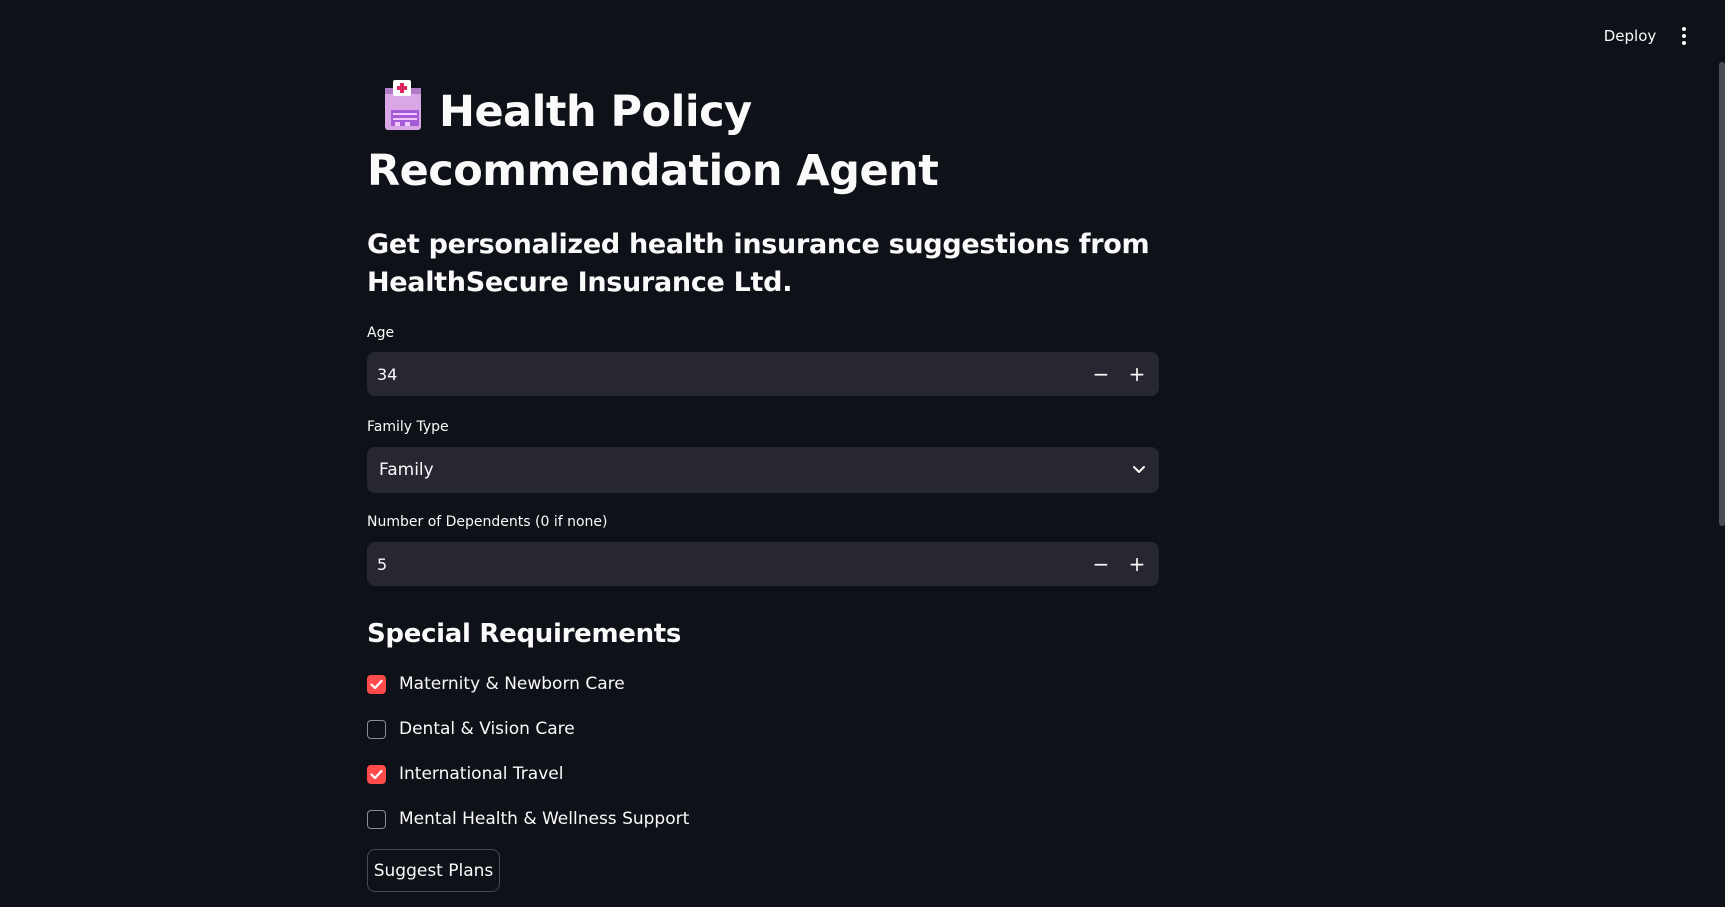 This screenshot has width=1725, height=907. I want to click on deploy-button: Deploy, so click(1630, 36).